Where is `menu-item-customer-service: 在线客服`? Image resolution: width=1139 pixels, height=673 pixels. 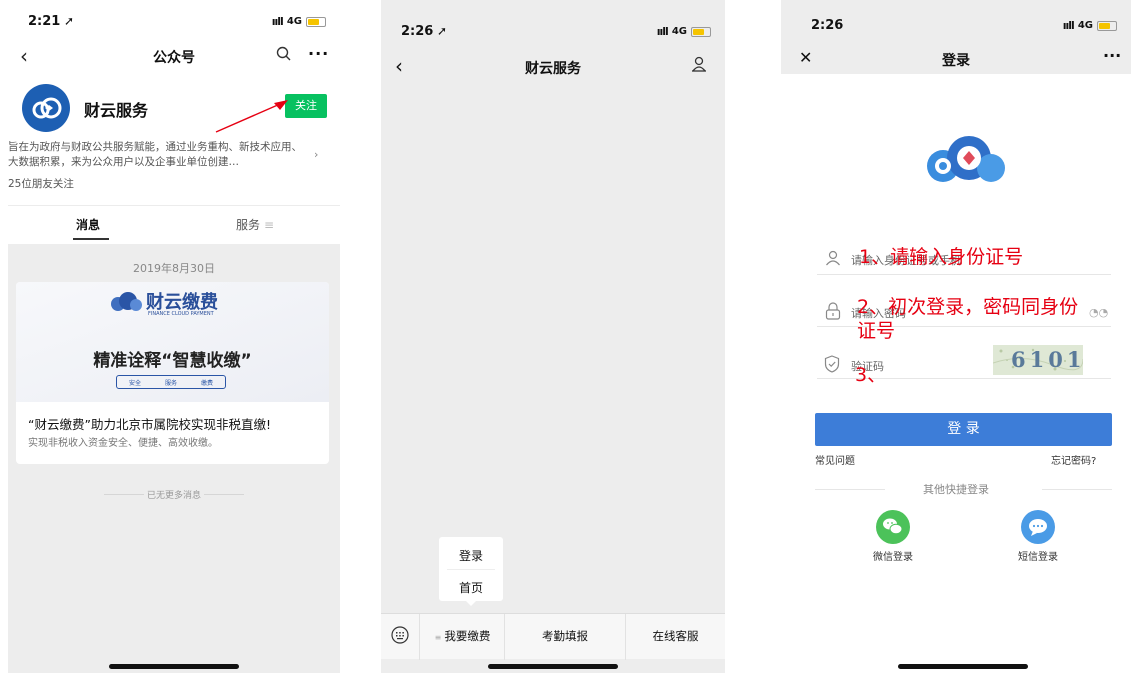
menu-item-customer-service: 在线客服 is located at coordinates (675, 636).